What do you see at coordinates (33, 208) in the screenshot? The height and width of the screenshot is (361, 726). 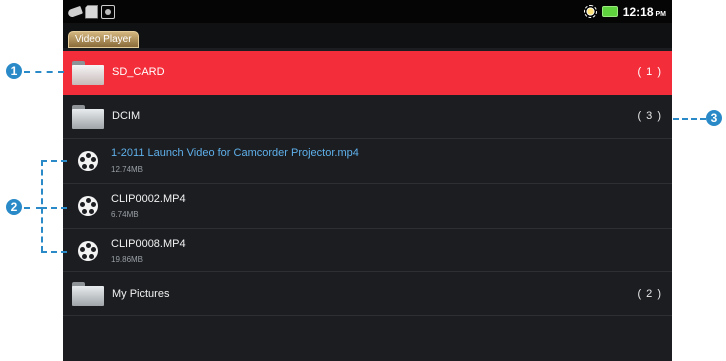 I see `callout-2-leader` at bounding box center [33, 208].